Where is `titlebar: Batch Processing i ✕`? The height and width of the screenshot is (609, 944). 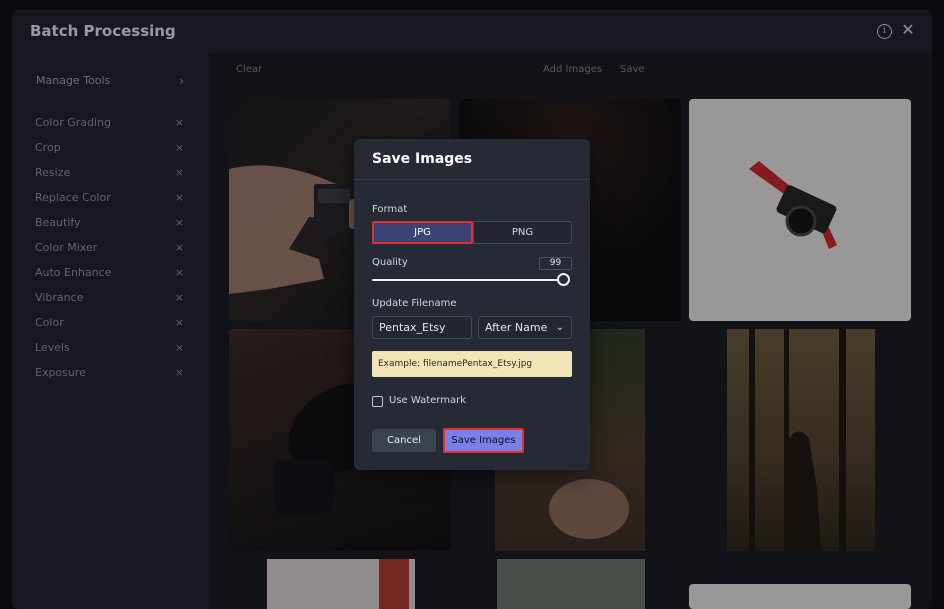 titlebar: Batch Processing i ✕ is located at coordinates (472, 32).